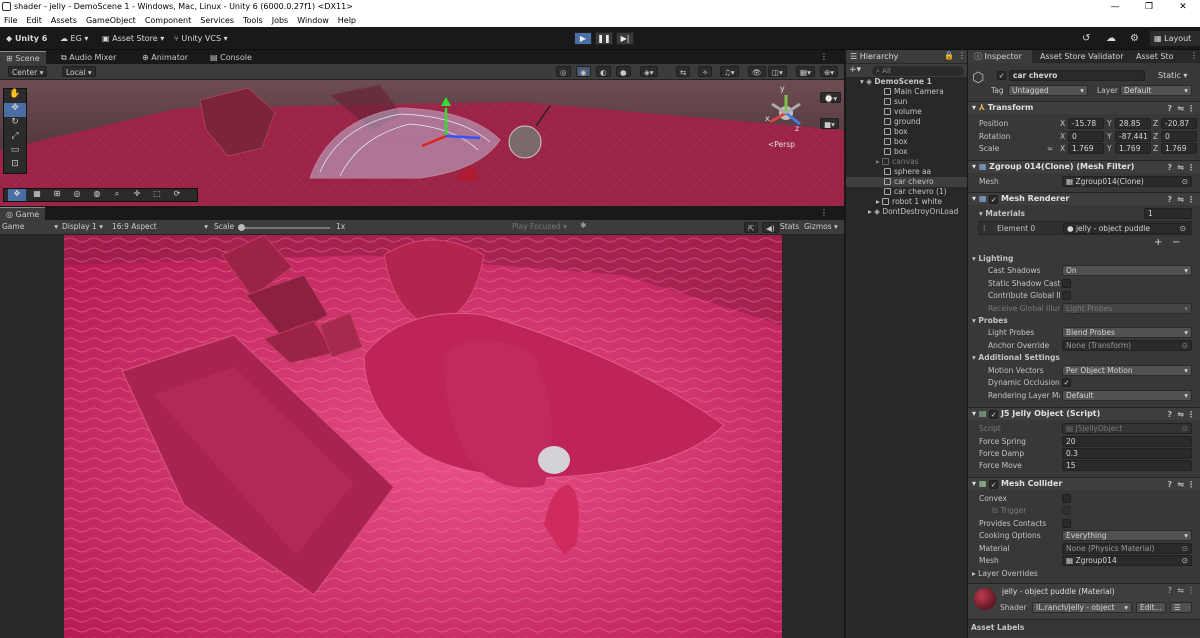 This screenshot has height=638, width=1200. What do you see at coordinates (37, 195) in the screenshot?
I see `overlay-snap-icon: ▦` at bounding box center [37, 195].